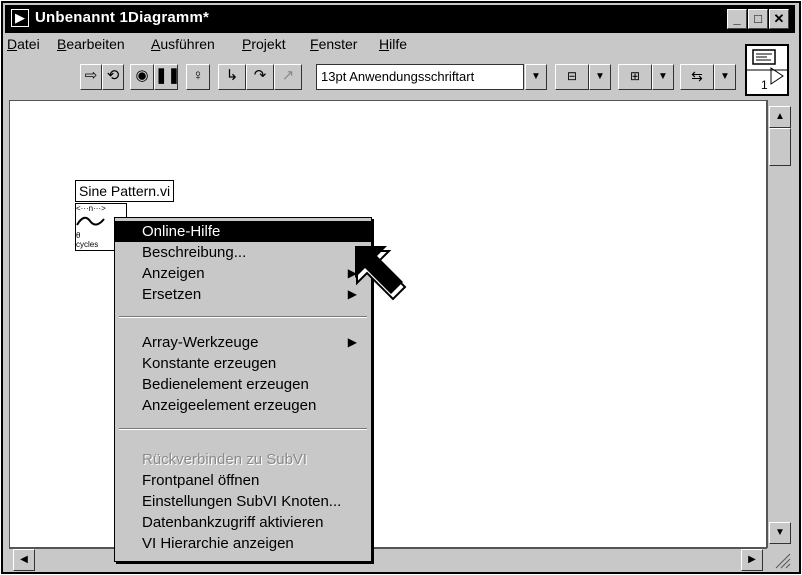 The width and height of the screenshot is (802, 575). What do you see at coordinates (600, 77) in the screenshot?
I see `align-dropdown-arrow-icon: ▼` at bounding box center [600, 77].